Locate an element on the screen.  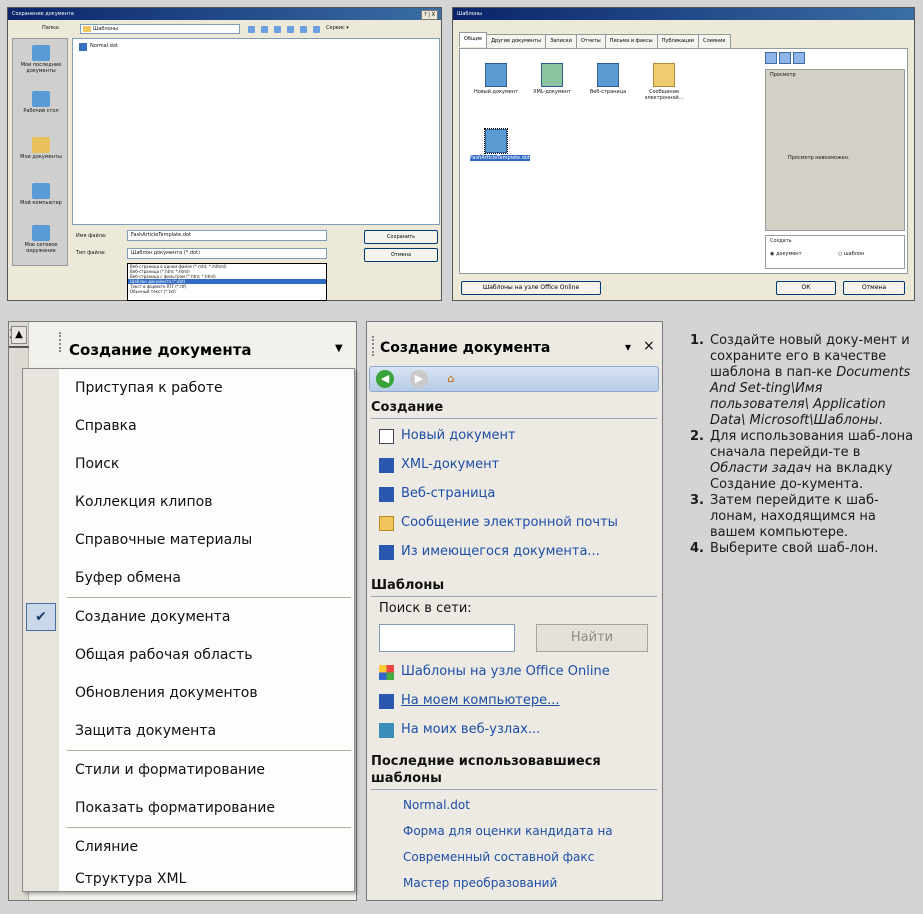
template-new-document: Новый документ is located at coordinates (496, 79).